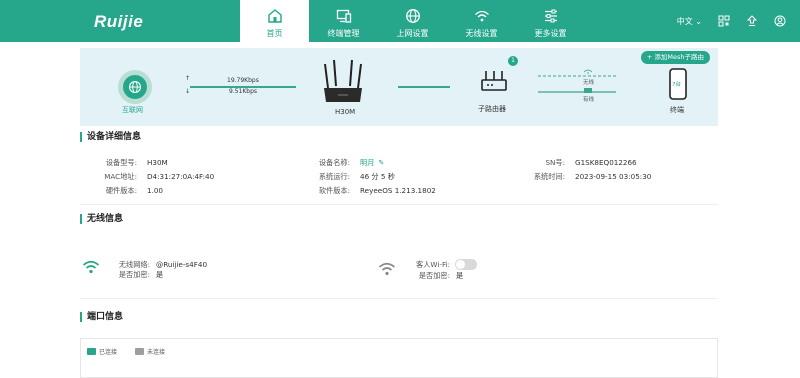 The image size is (800, 378). I want to click on wireless-encryption-key: 是否加密:, so click(134, 274).